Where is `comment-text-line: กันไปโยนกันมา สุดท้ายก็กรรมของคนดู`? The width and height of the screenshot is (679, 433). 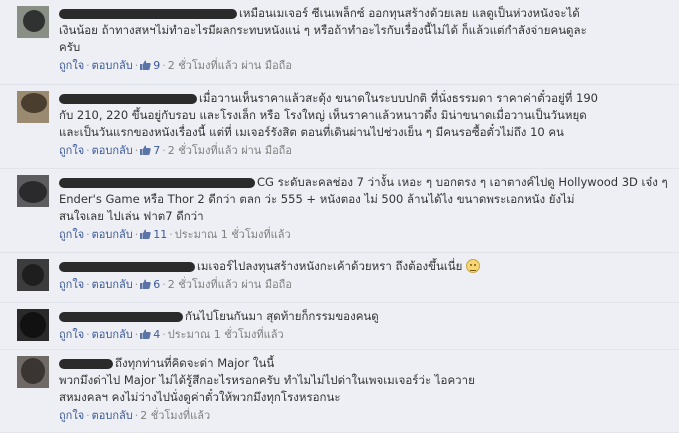
comment-text-line: กันไปโยนกันมา สุดท้ายก็กรรมของคนดู is located at coordinates (282, 316).